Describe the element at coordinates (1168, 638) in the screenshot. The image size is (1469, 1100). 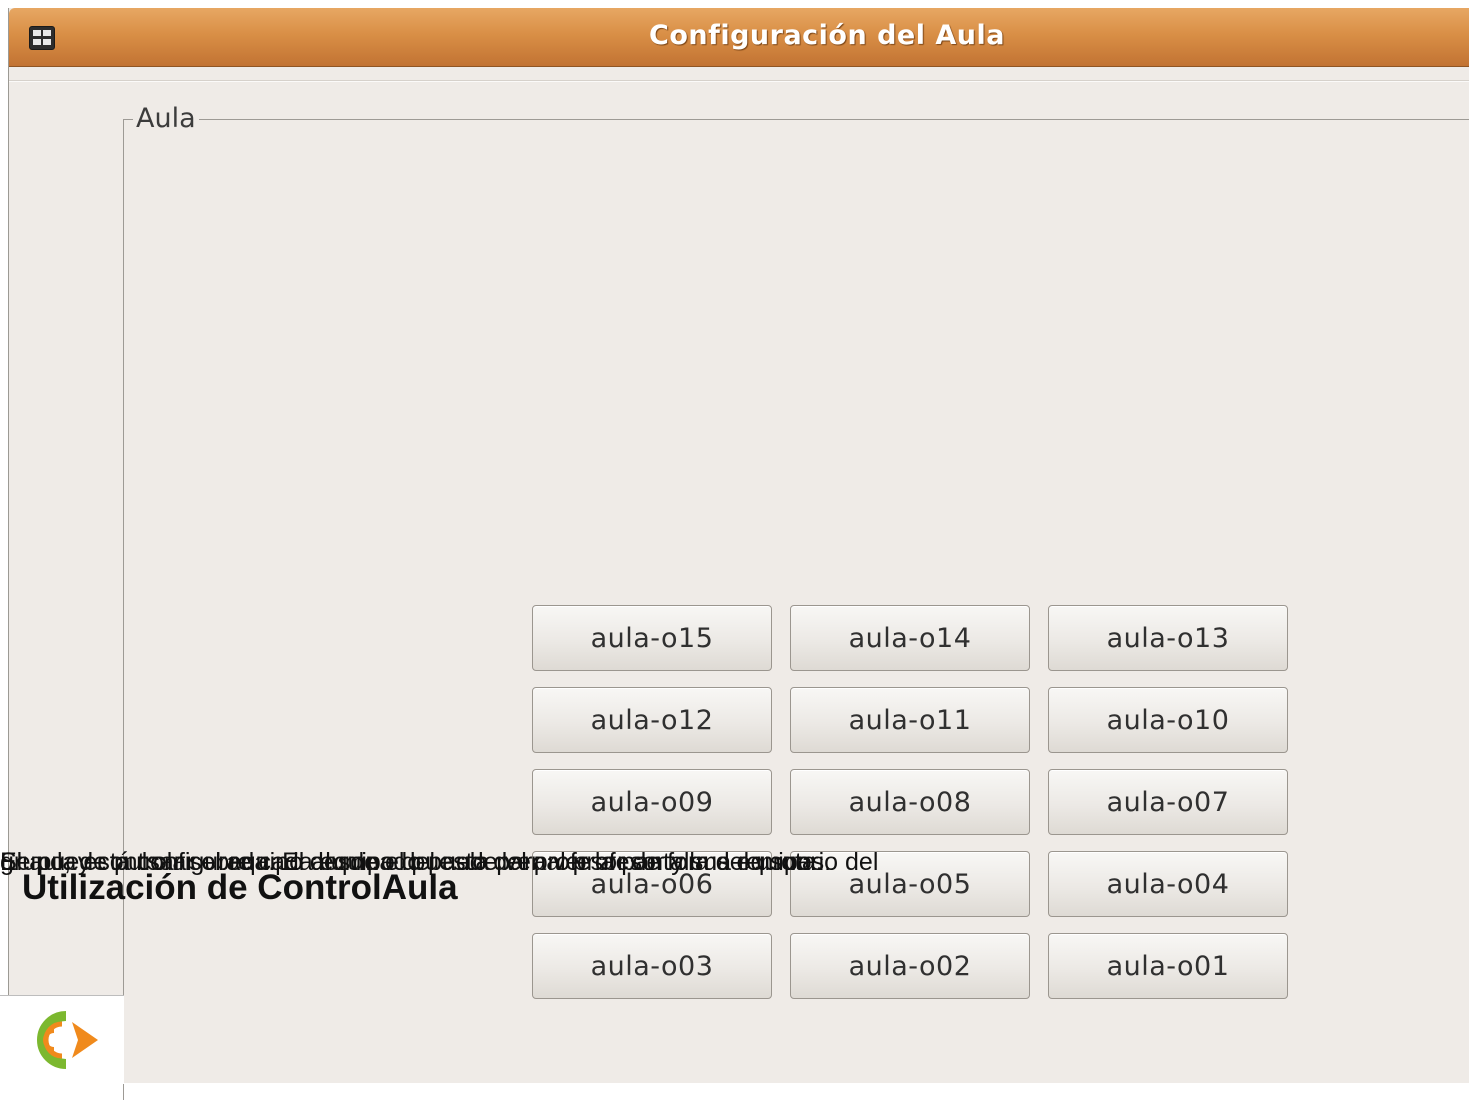
I see `computer-button-o13: aula-o13` at that location.